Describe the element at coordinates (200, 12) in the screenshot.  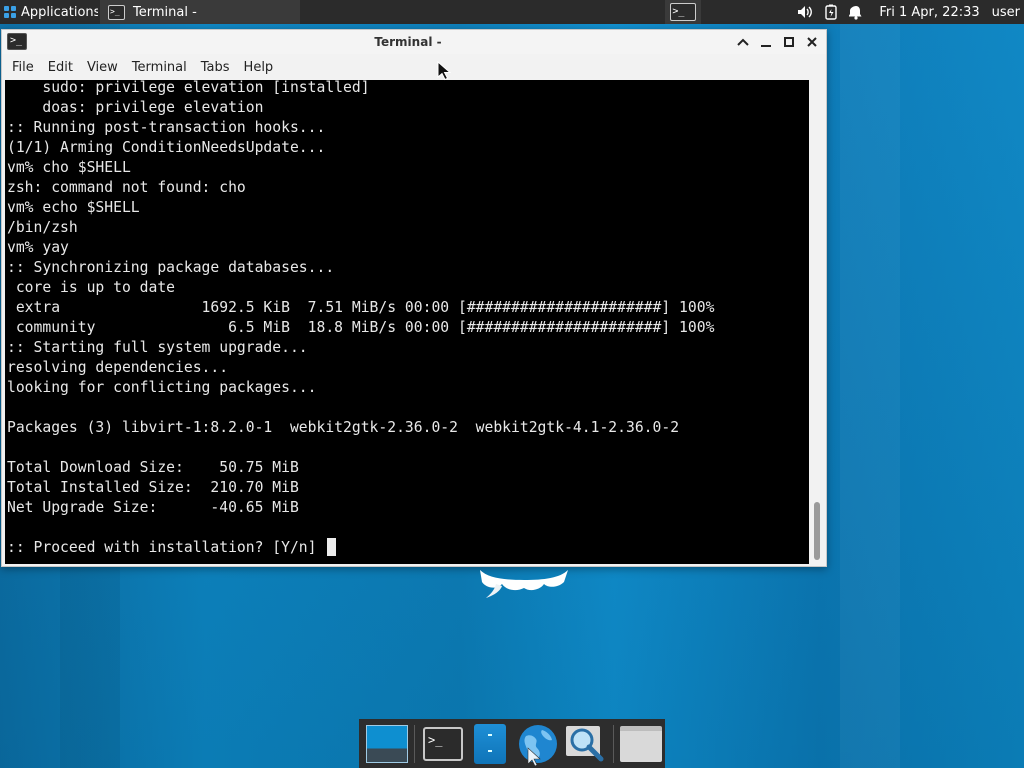
I see `taskbar-terminal-button: >_ Terminal -` at that location.